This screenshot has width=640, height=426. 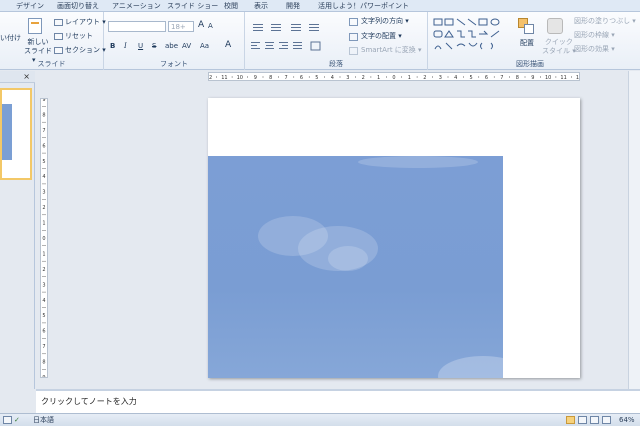 What do you see at coordinates (606, 420) in the screenshot?
I see `slideshow-view-icon` at bounding box center [606, 420].